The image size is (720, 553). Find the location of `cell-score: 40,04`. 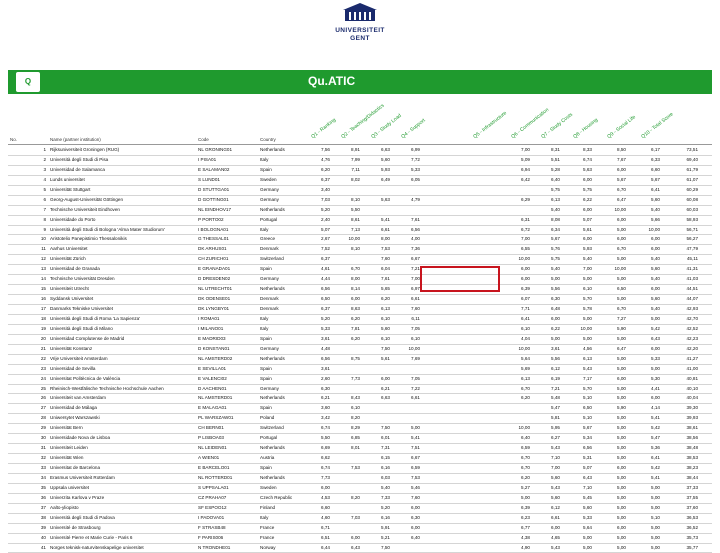

cell-score: 40,04 is located at coordinates (685, 398).